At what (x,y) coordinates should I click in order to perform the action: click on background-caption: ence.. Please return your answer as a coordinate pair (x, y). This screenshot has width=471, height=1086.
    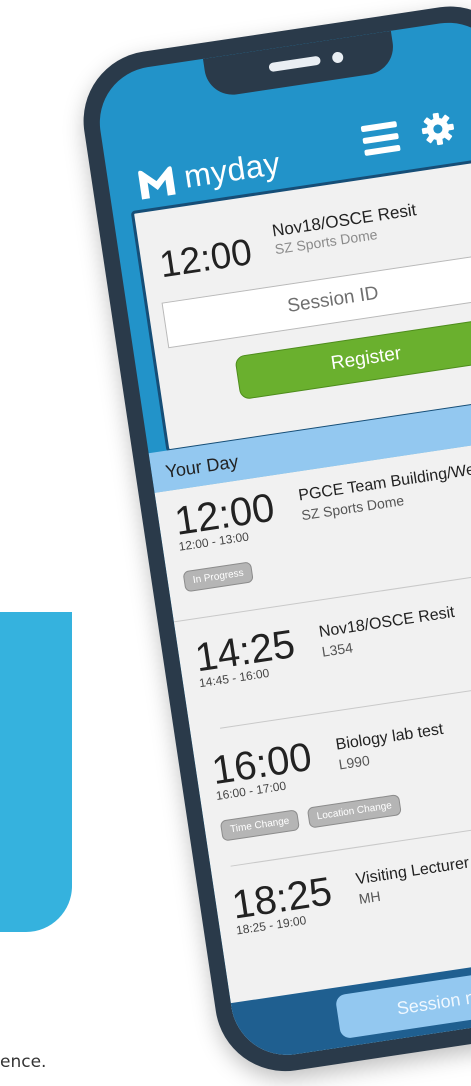
    Looking at the image, I should click on (23, 1062).